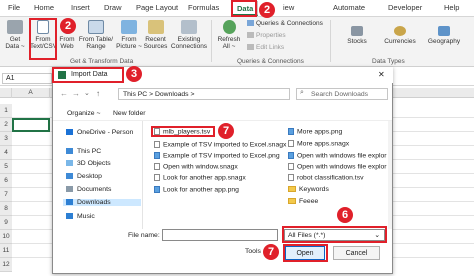 The width and height of the screenshot is (474, 276). Describe the element at coordinates (172, 94) in the screenshot. I see `path-downloads: Downloads` at that location.